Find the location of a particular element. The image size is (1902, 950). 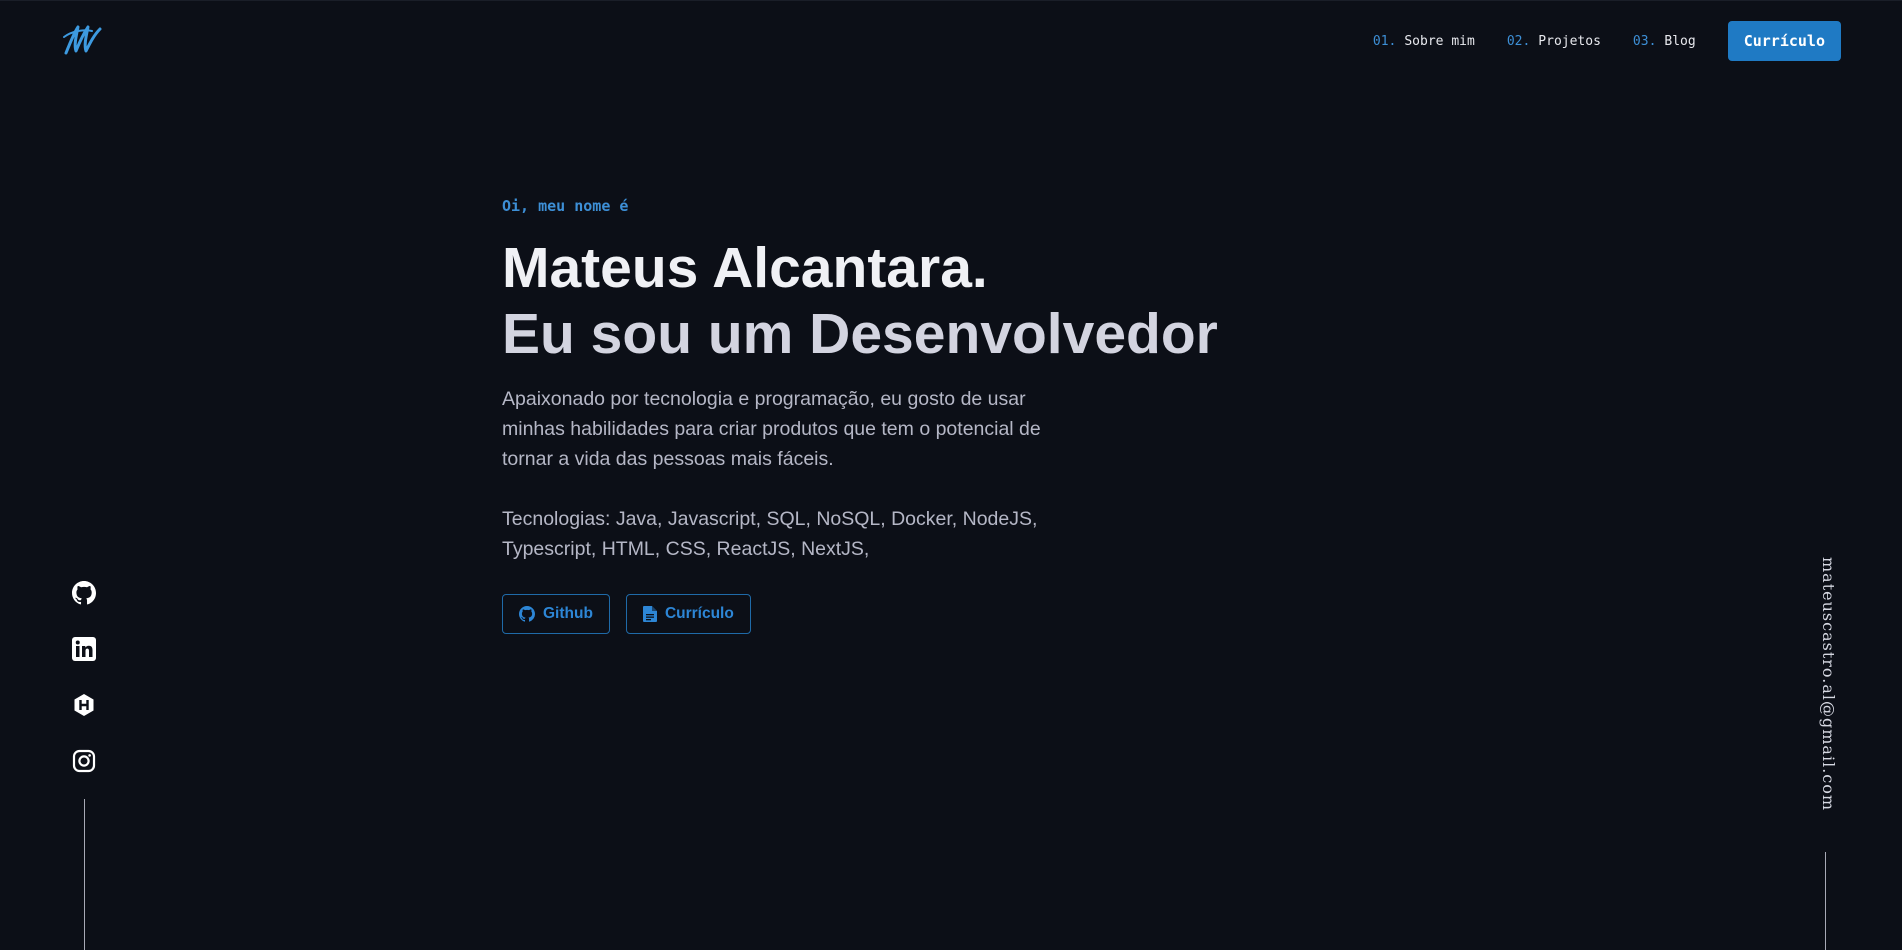

nav-item-projetos: 02. Projetos is located at coordinates (1554, 41).